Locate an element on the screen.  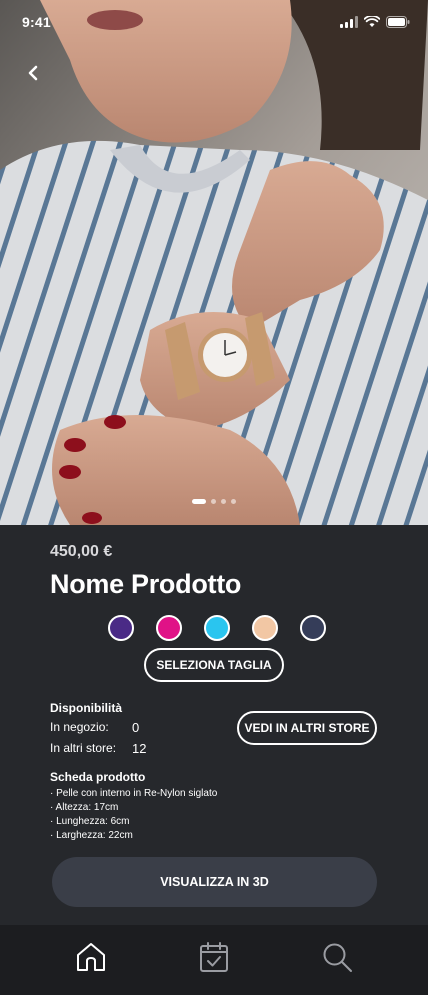
availability-title: Disponibilità is located at coordinates (86, 708).